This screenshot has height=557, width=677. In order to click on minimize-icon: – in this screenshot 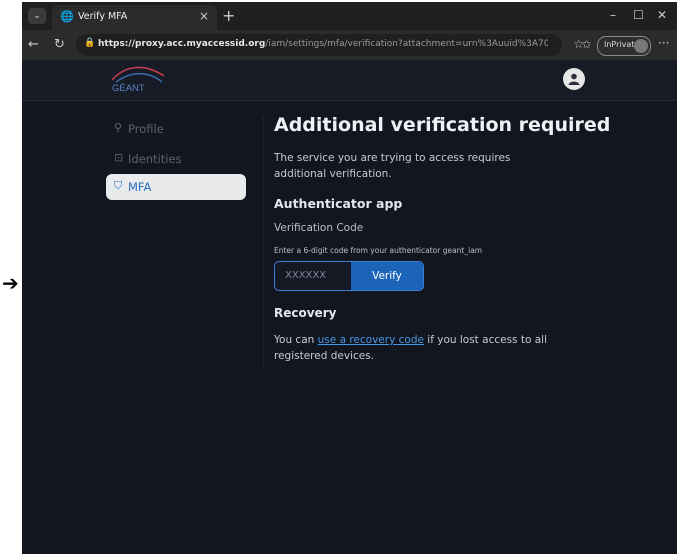, I will do `click(613, 15)`.